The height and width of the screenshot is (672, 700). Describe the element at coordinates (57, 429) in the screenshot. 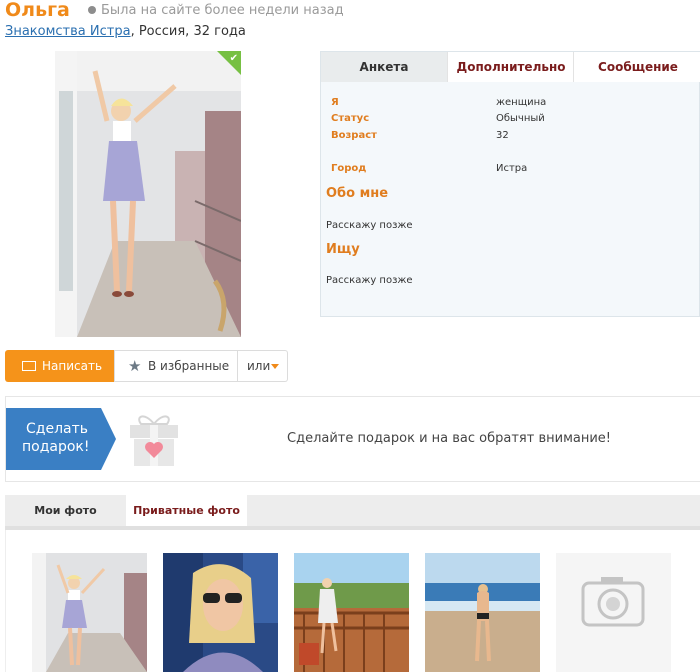

I see `gift-button-line1: Сделать` at that location.